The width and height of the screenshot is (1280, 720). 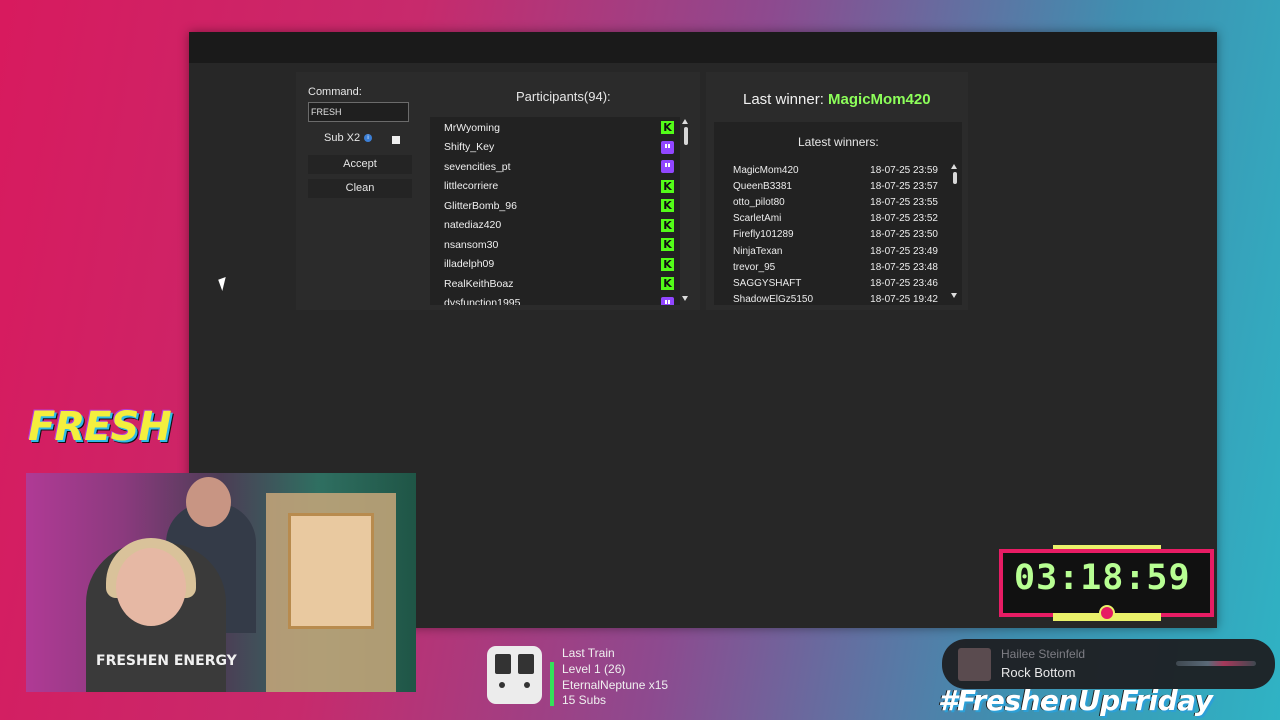 I want to click on winner-row: QueenB3381 18-07-25 23:57, so click(x=835, y=186).